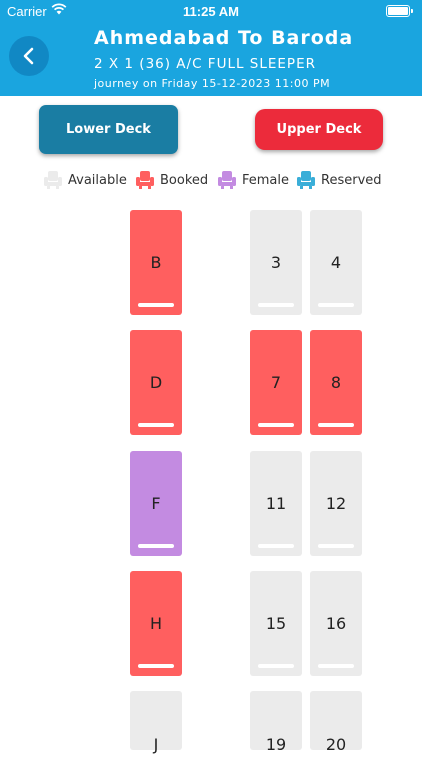 The width and height of the screenshot is (422, 759). I want to click on seat-number: 8, so click(336, 382).